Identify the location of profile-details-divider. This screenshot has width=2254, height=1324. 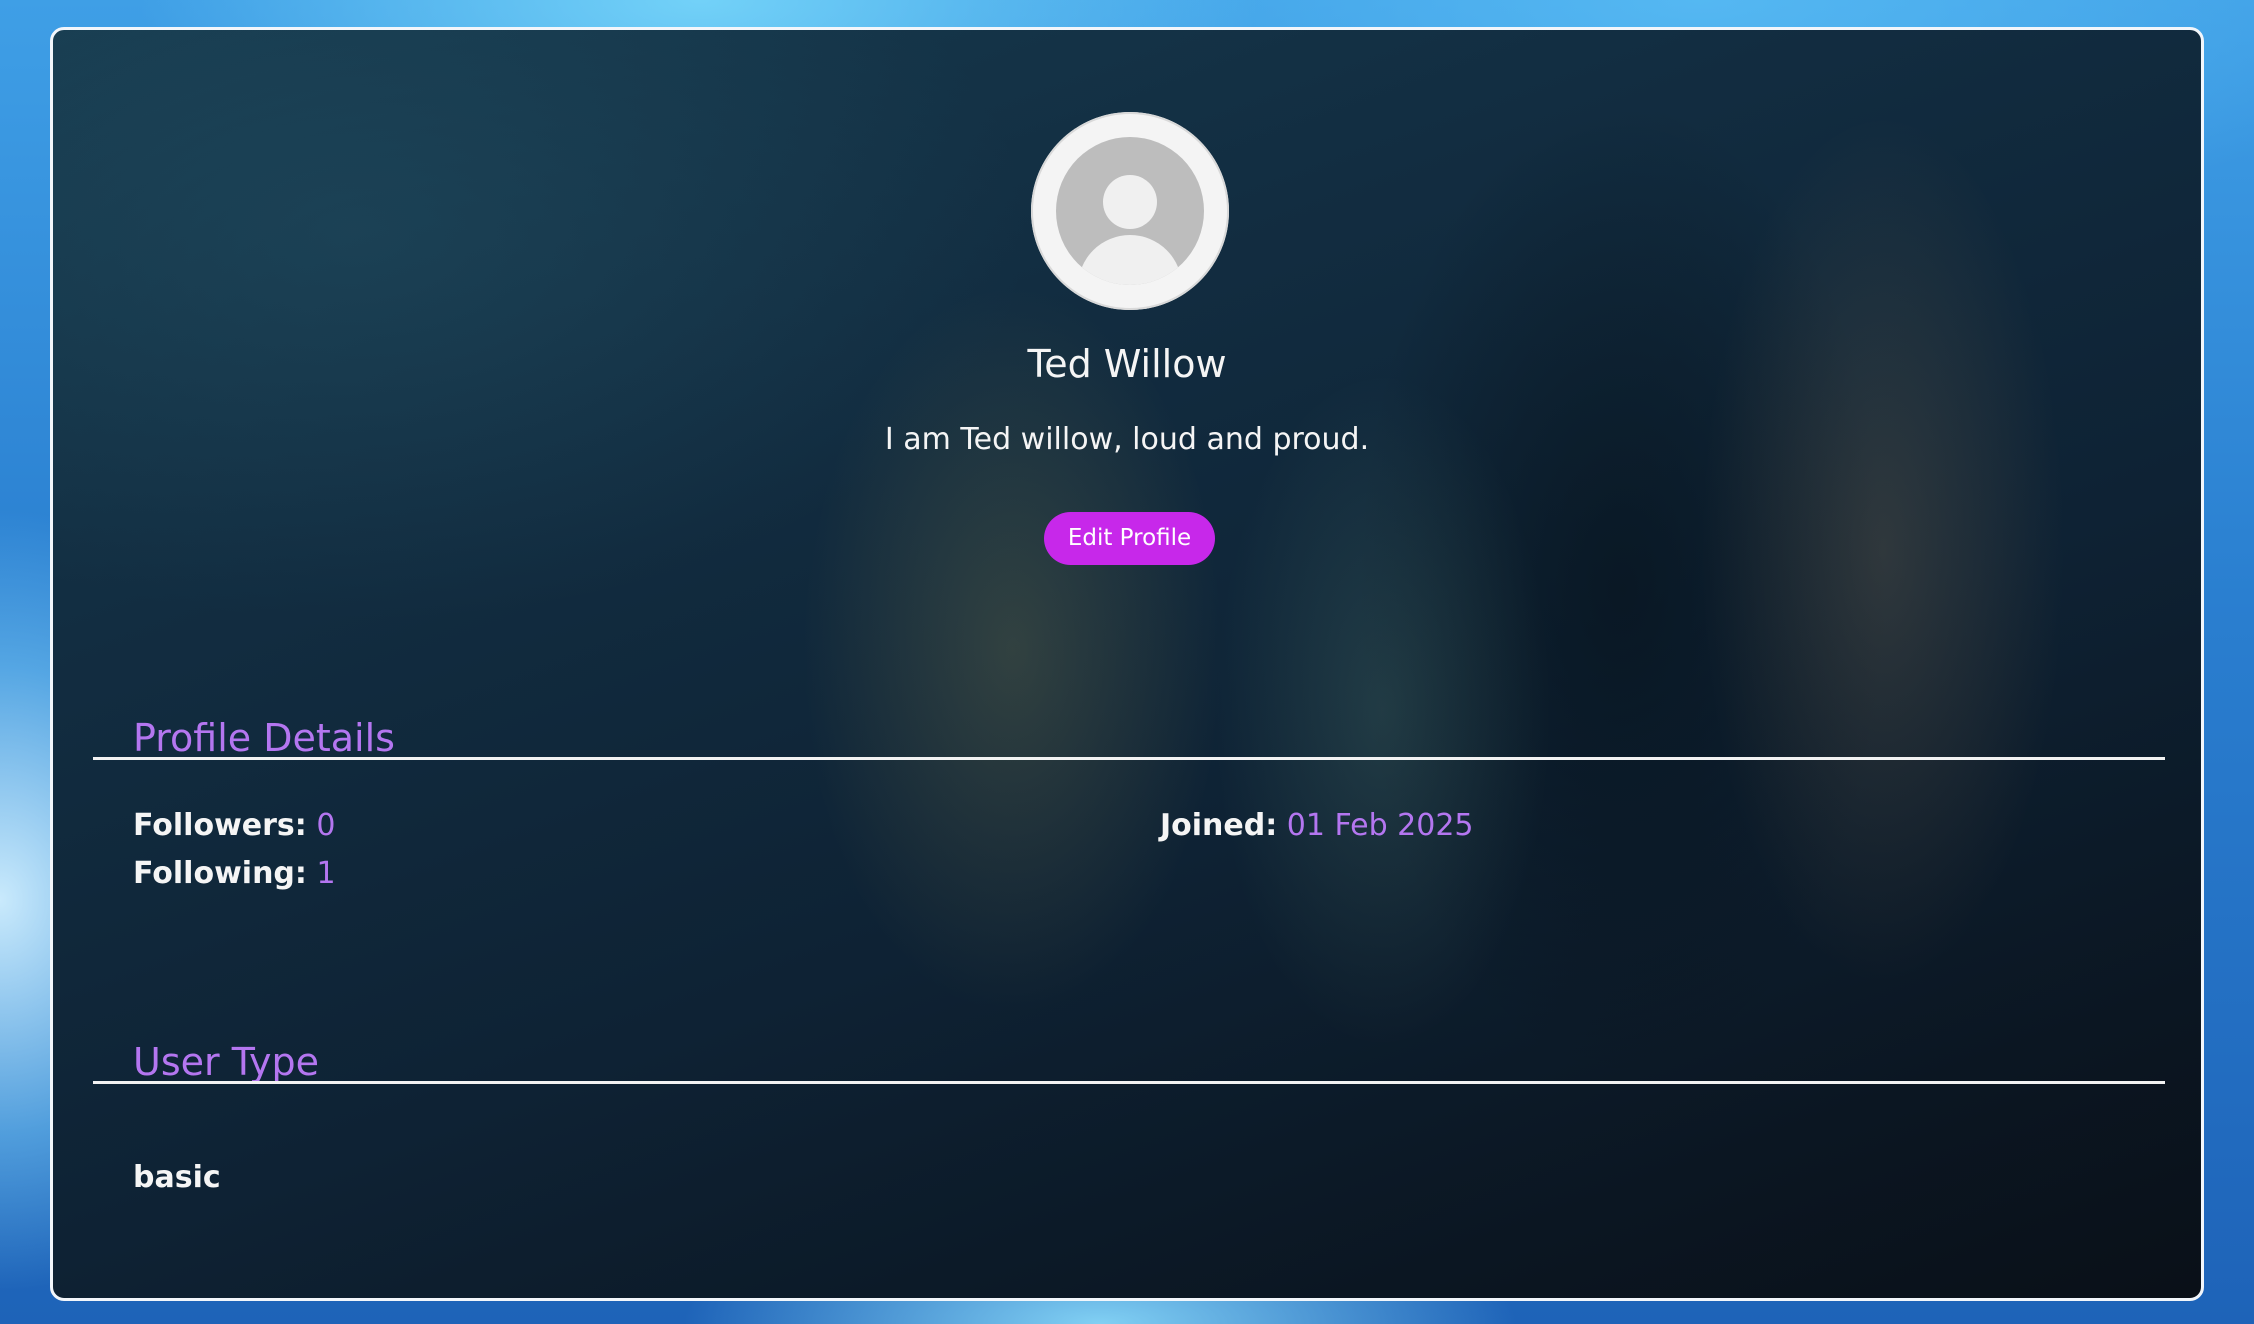
(1129, 758).